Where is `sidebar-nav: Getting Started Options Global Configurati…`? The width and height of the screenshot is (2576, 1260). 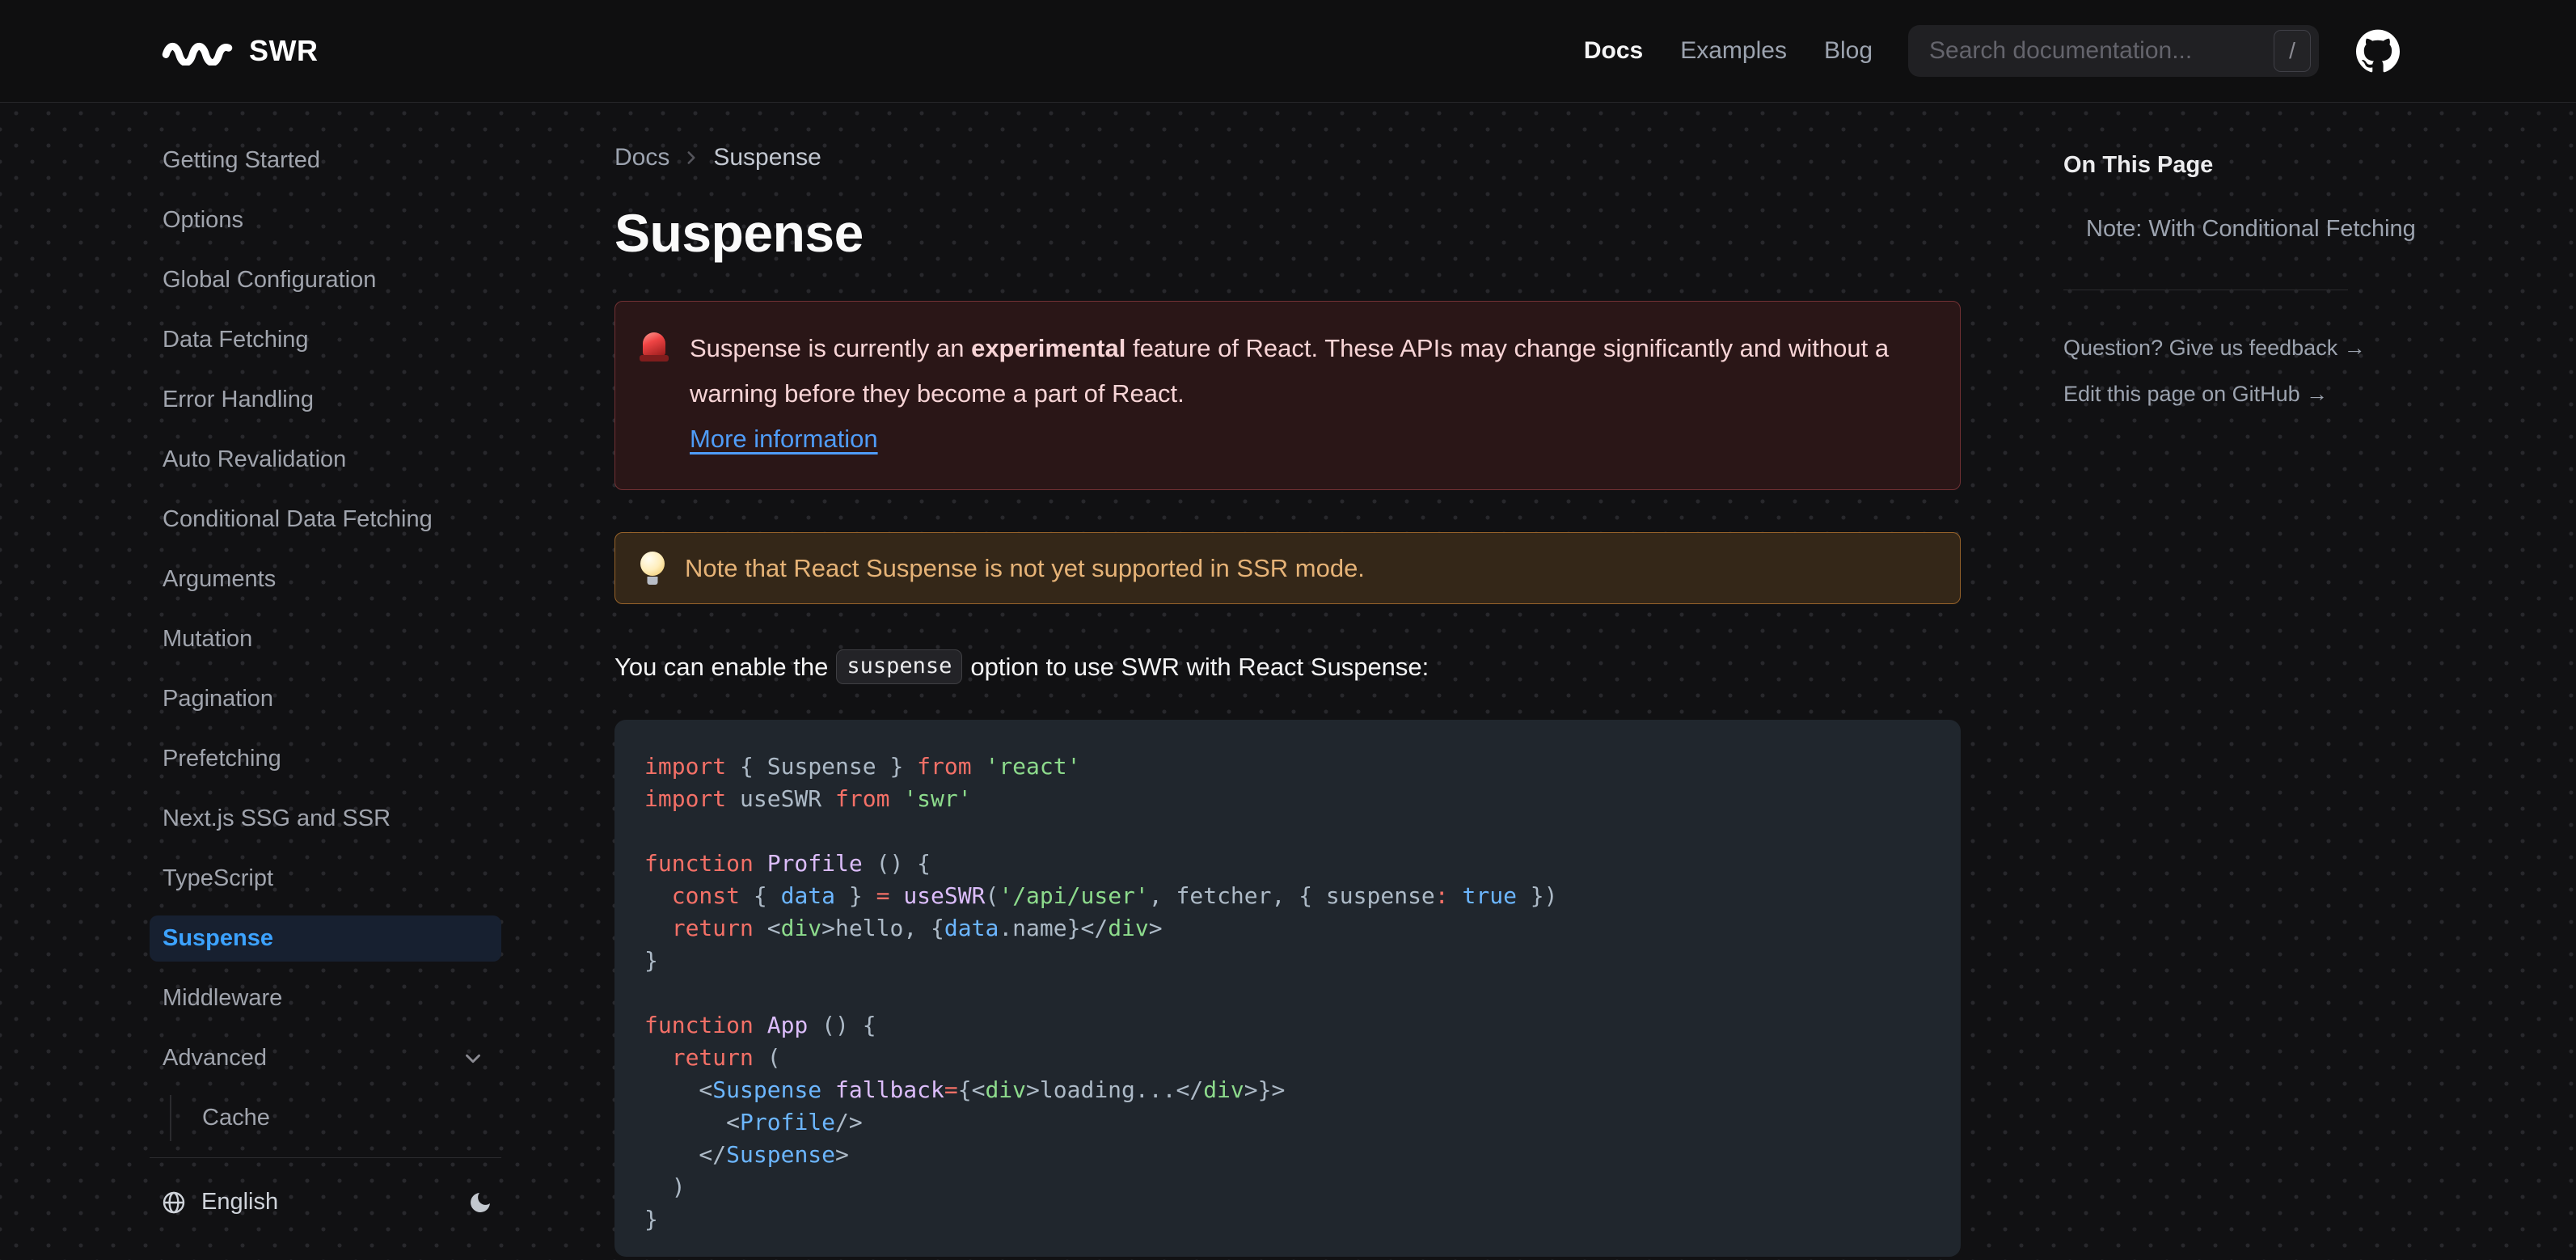
sidebar-nav: Getting Started Options Global Configurati… is located at coordinates (325, 609).